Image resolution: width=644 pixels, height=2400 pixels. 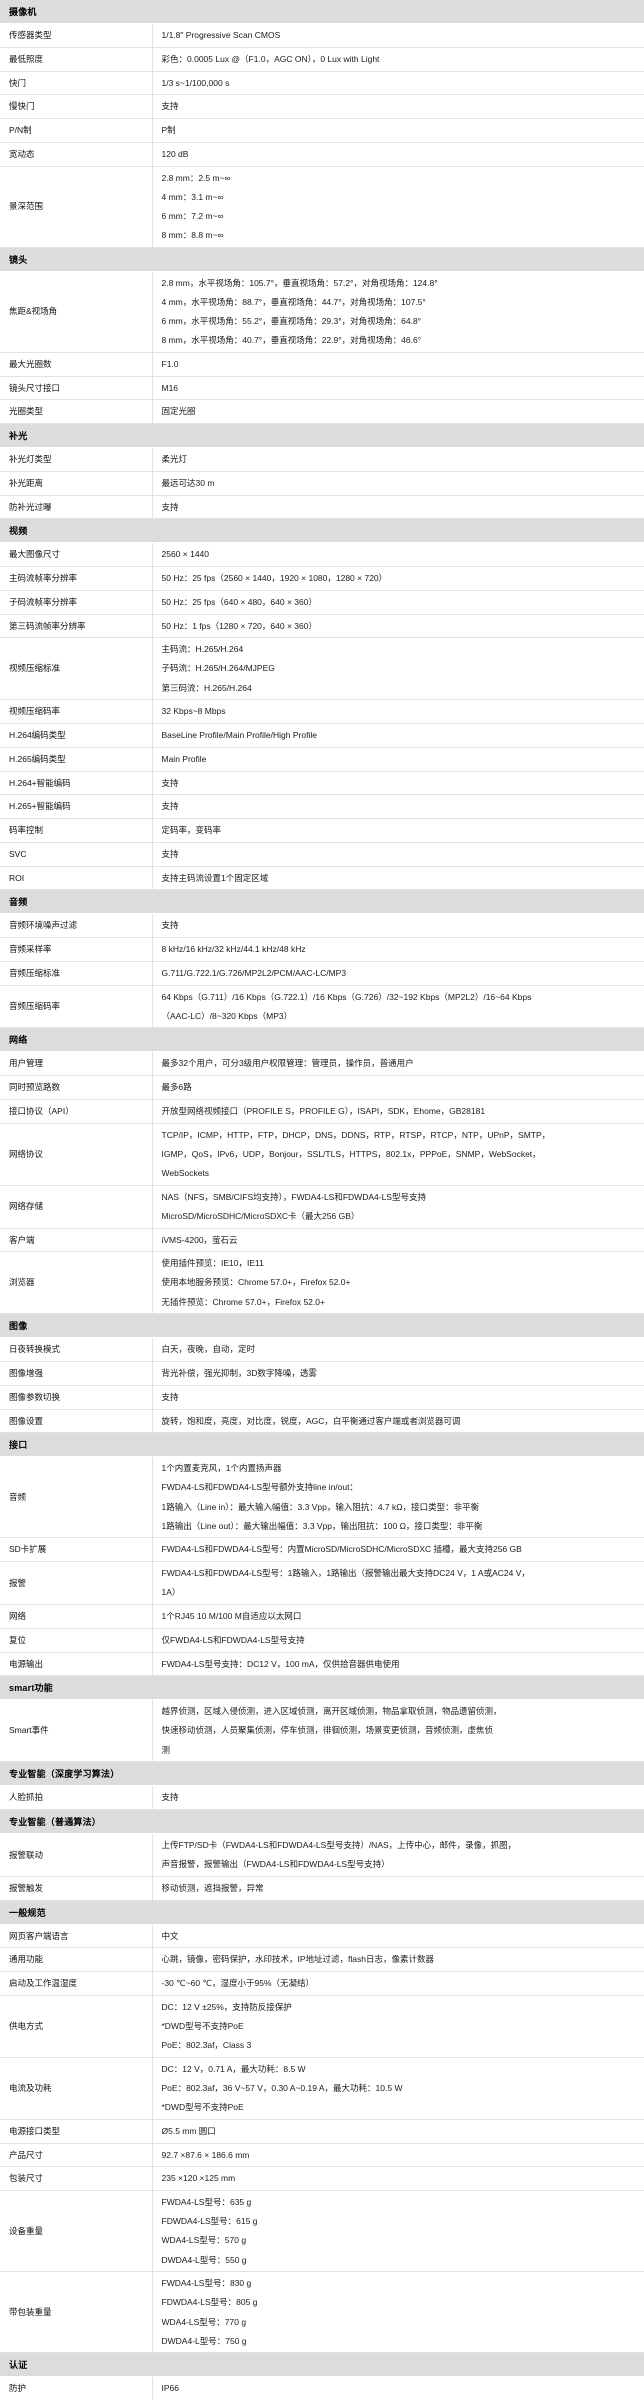 What do you see at coordinates (398, 364) in the screenshot?
I see `spec-value: F1.0` at bounding box center [398, 364].